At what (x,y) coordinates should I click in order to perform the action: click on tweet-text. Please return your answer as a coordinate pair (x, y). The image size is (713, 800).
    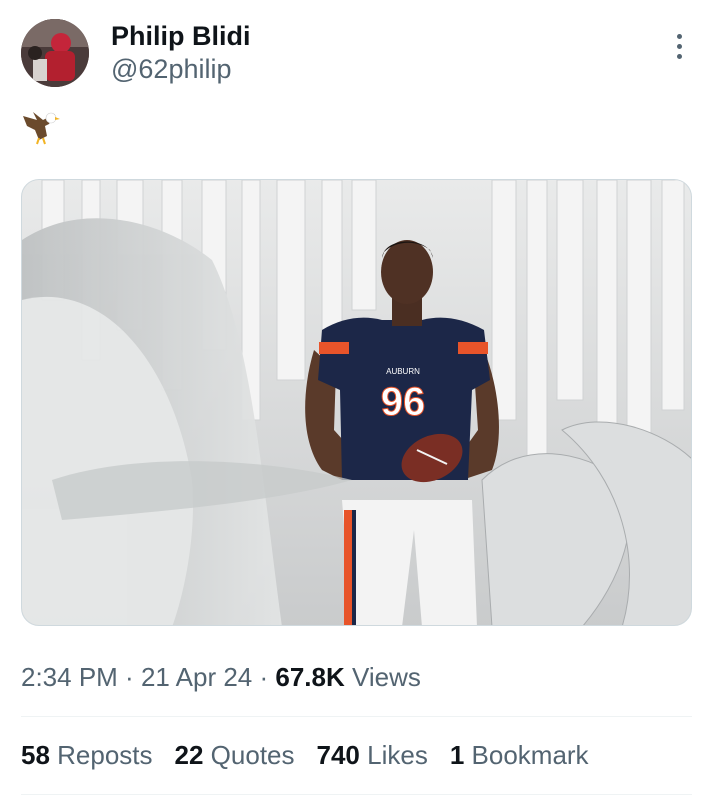
    Looking at the image, I should click on (41, 126).